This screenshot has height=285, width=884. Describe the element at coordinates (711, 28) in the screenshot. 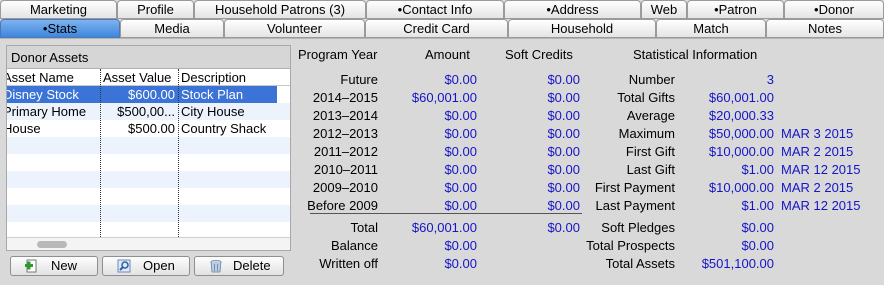

I see `tab-match: Match` at that location.